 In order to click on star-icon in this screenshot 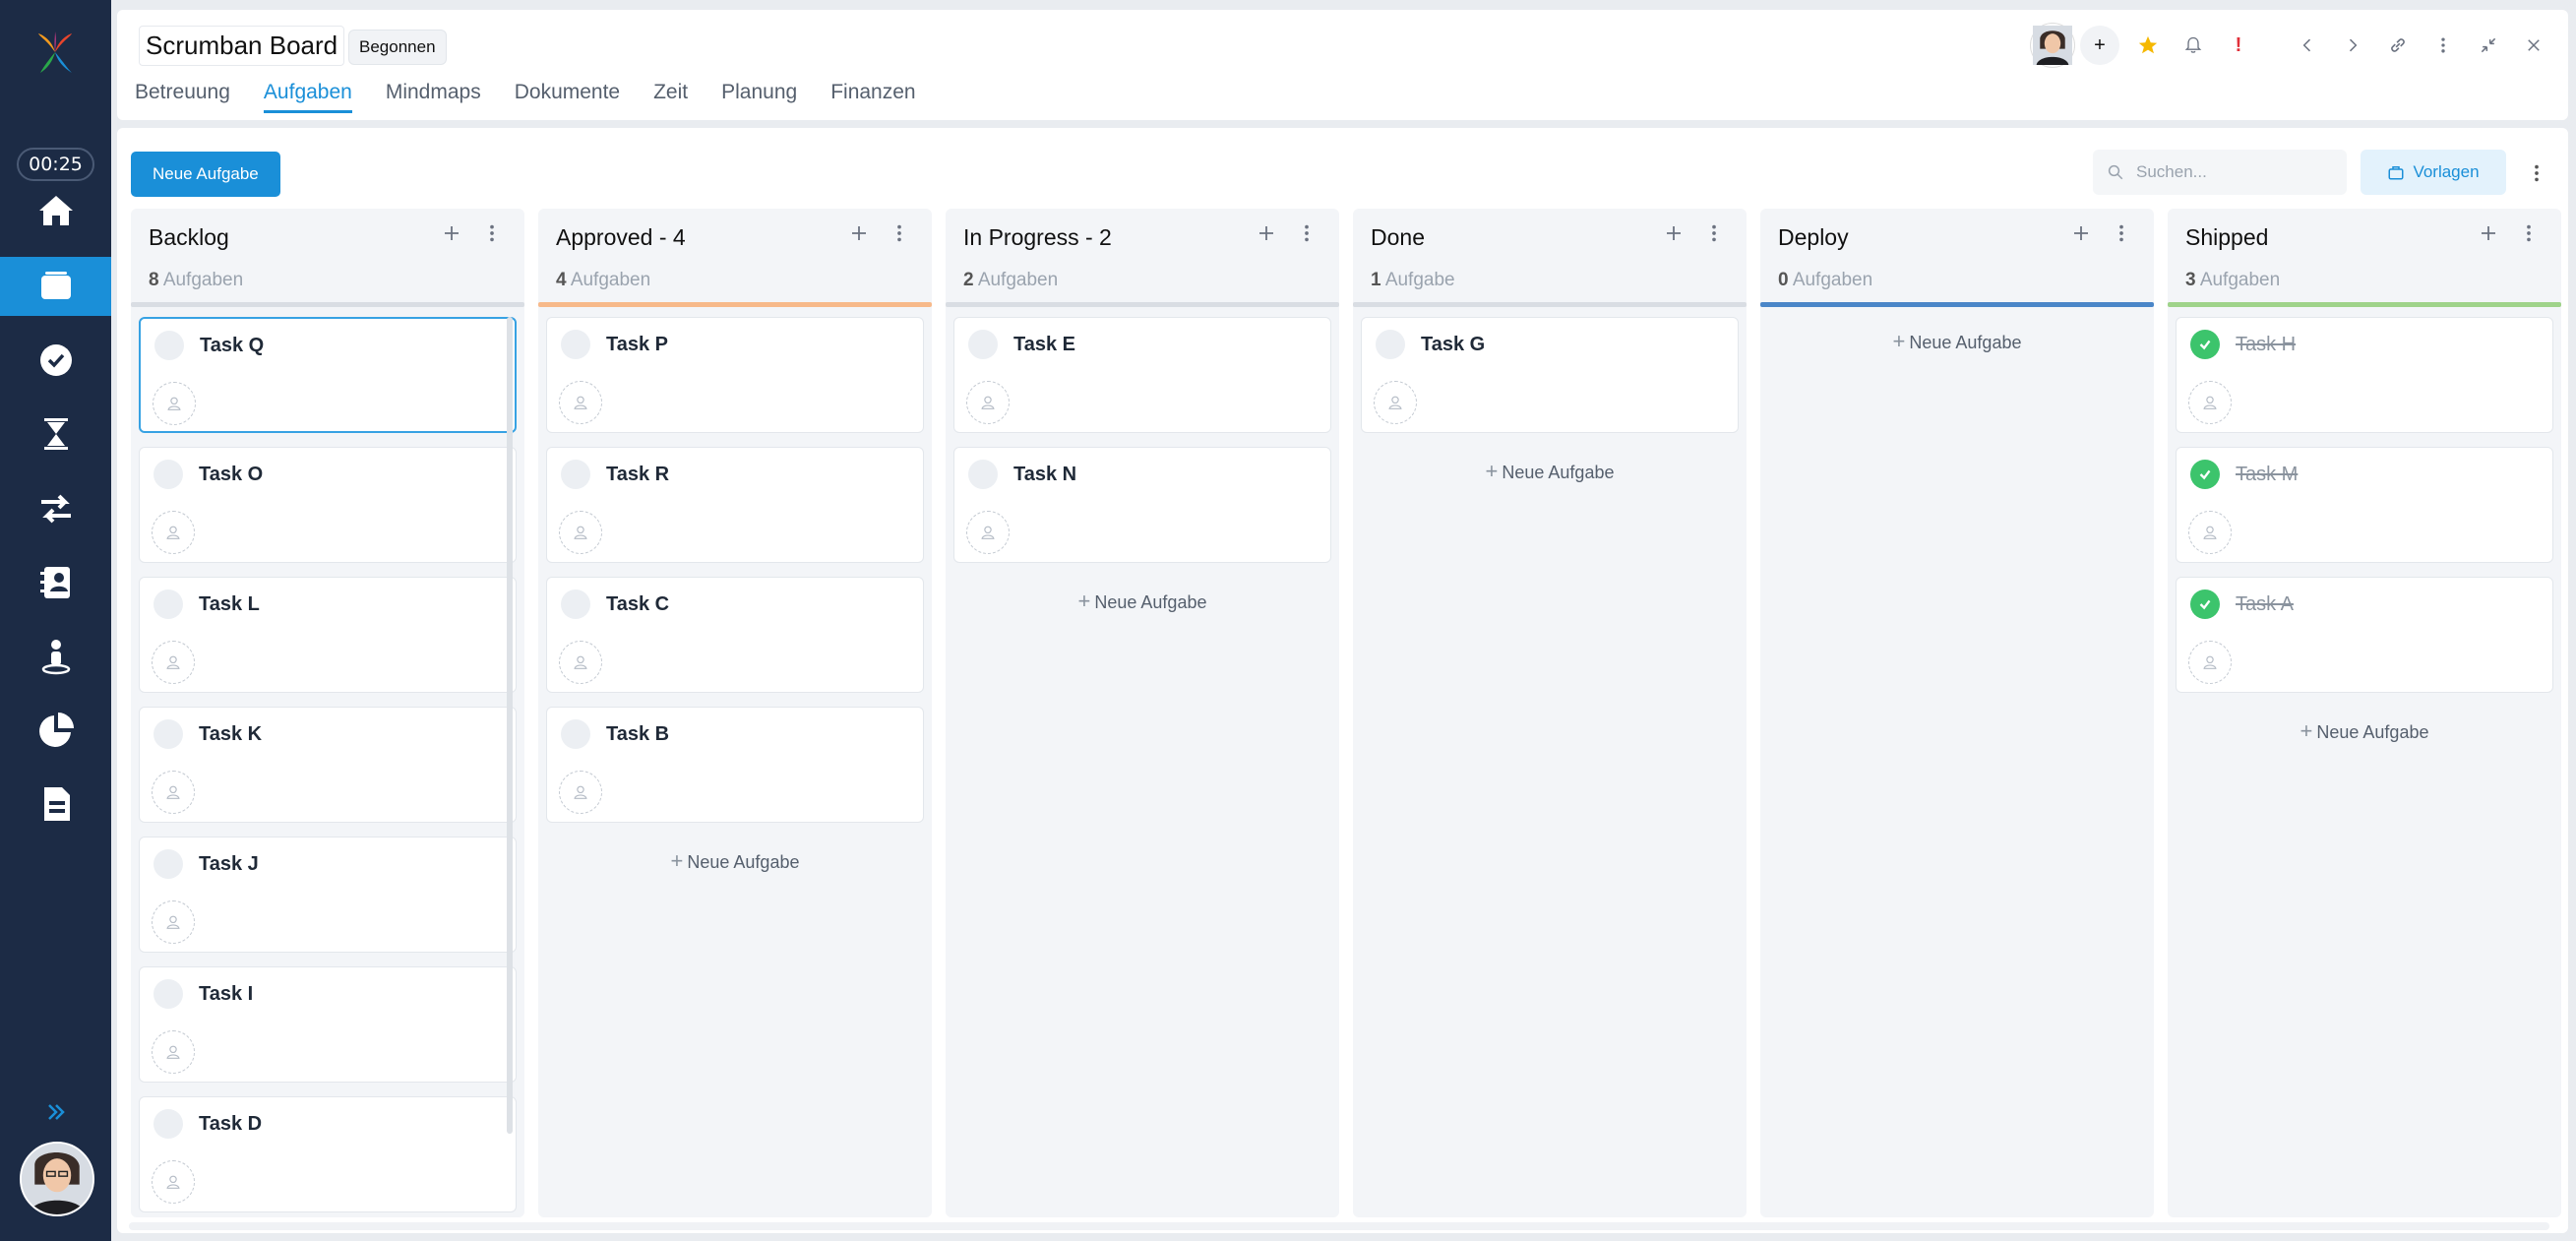, I will do `click(2148, 45)`.